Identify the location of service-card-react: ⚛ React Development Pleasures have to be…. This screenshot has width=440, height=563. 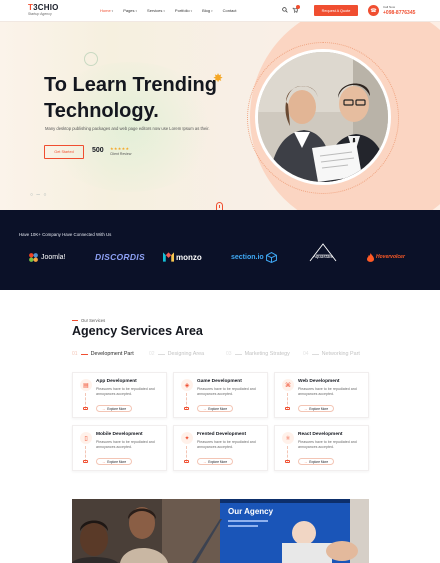
(321, 448).